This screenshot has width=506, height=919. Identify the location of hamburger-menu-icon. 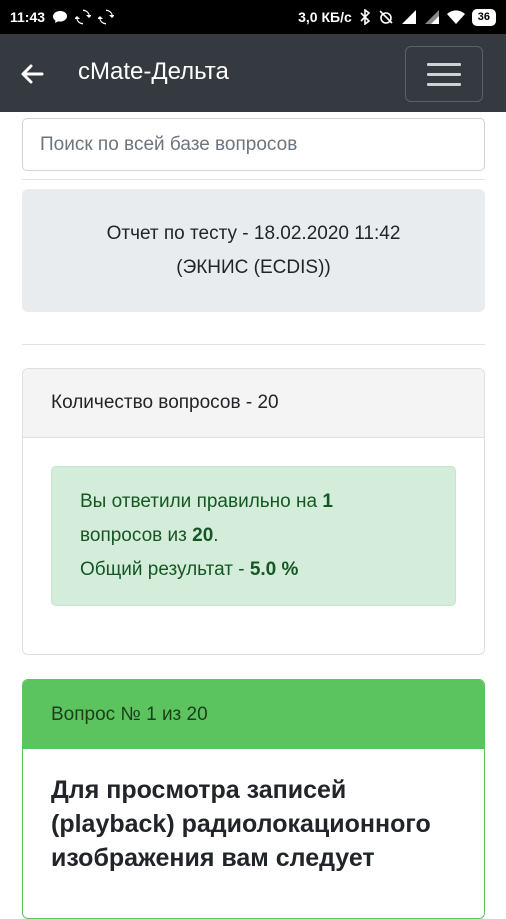
(444, 74).